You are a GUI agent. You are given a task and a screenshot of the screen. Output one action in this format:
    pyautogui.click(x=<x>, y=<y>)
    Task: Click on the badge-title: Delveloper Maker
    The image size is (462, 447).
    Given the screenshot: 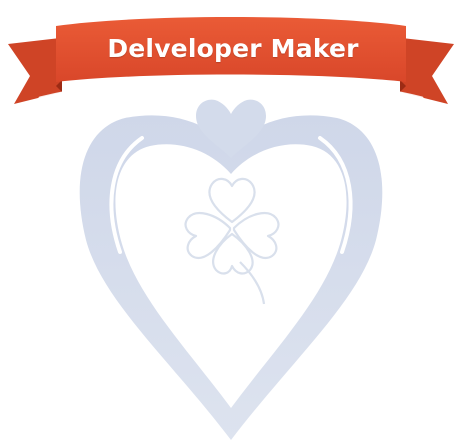 What is the action you would take?
    pyautogui.click(x=233, y=48)
    